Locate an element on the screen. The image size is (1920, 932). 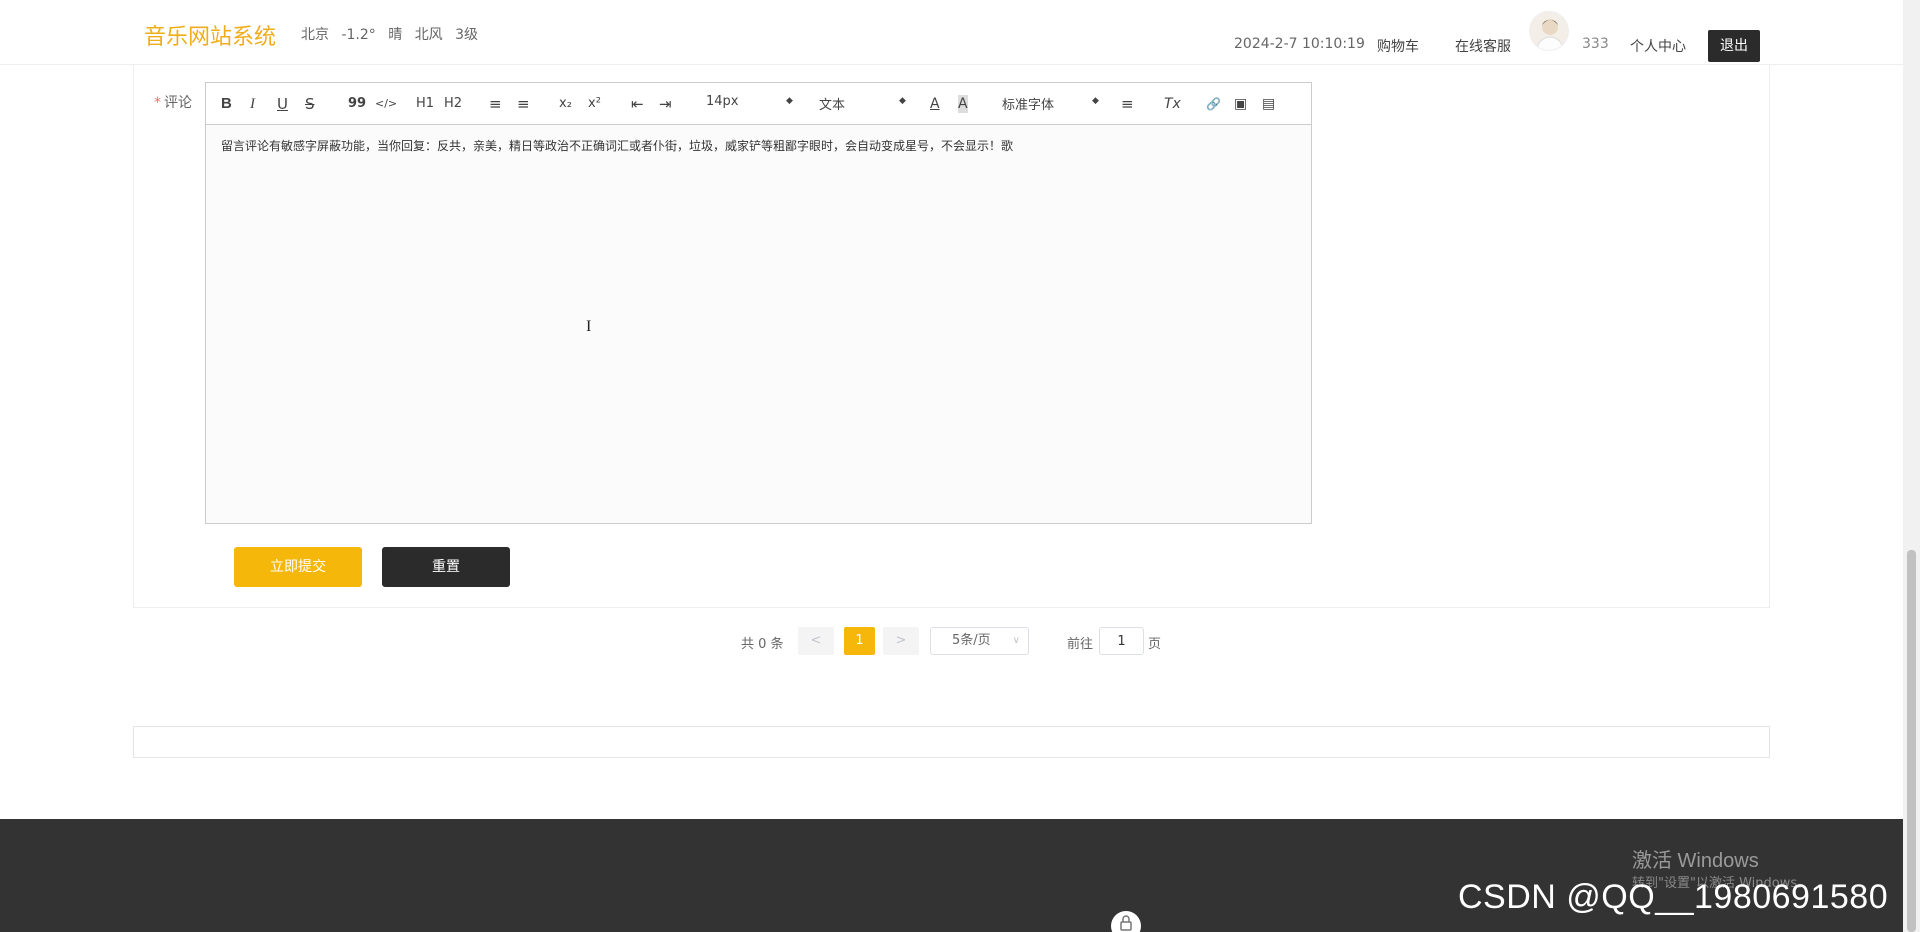
submit-button: 立即提交 is located at coordinates (298, 567).